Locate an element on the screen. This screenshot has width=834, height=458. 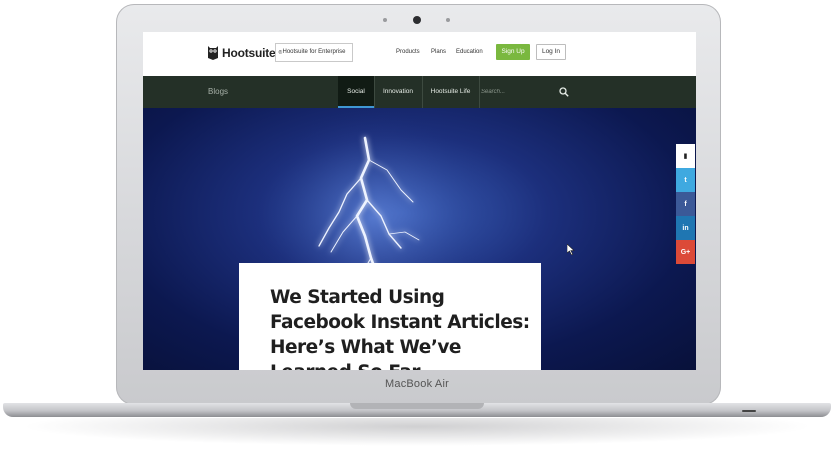
share-bar: ▮ t f in G+ is located at coordinates (685, 204).